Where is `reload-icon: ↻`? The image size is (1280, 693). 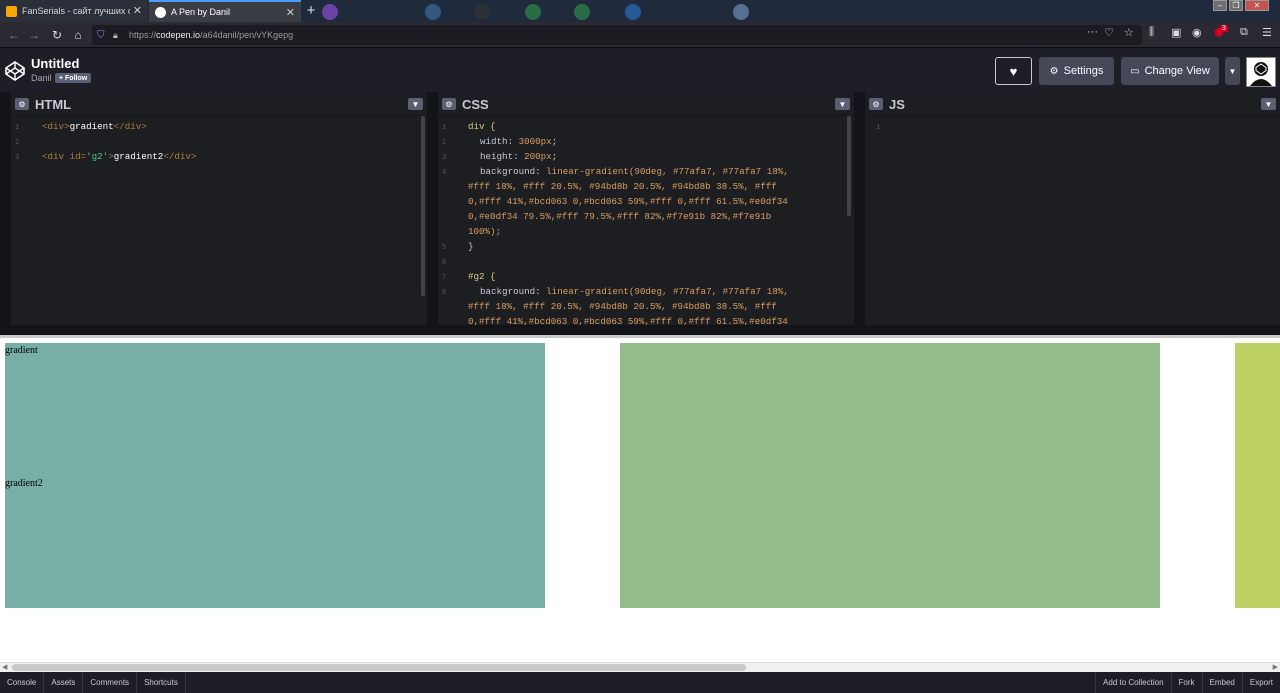
reload-icon: ↻ is located at coordinates (57, 35).